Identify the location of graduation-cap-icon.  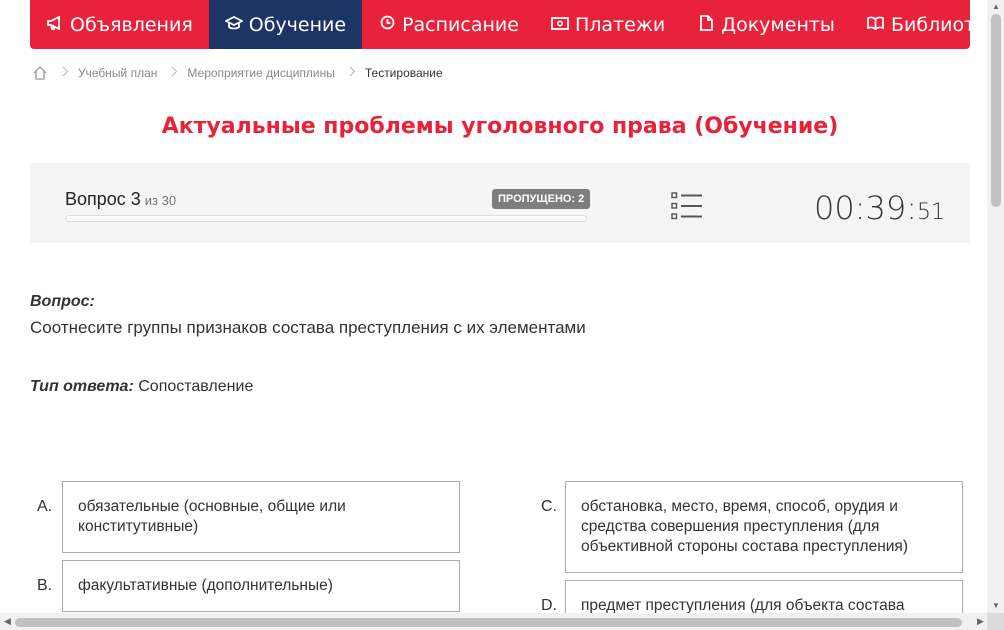
(233, 24).